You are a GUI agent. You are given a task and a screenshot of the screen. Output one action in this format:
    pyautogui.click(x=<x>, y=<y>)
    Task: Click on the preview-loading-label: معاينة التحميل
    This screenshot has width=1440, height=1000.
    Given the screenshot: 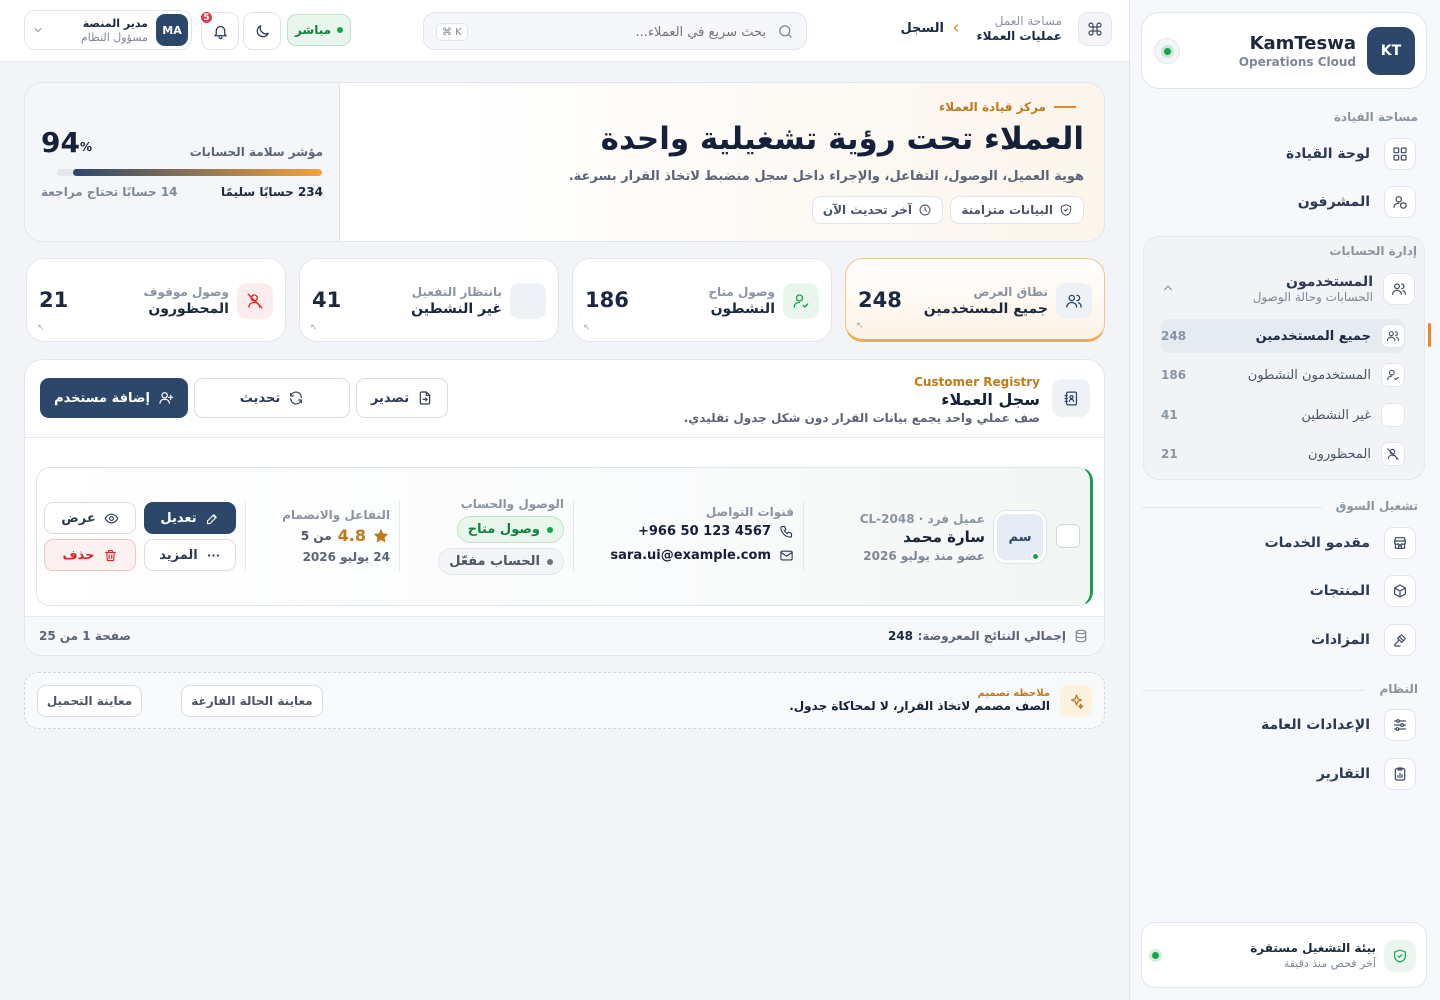 What is the action you would take?
    pyautogui.click(x=89, y=701)
    